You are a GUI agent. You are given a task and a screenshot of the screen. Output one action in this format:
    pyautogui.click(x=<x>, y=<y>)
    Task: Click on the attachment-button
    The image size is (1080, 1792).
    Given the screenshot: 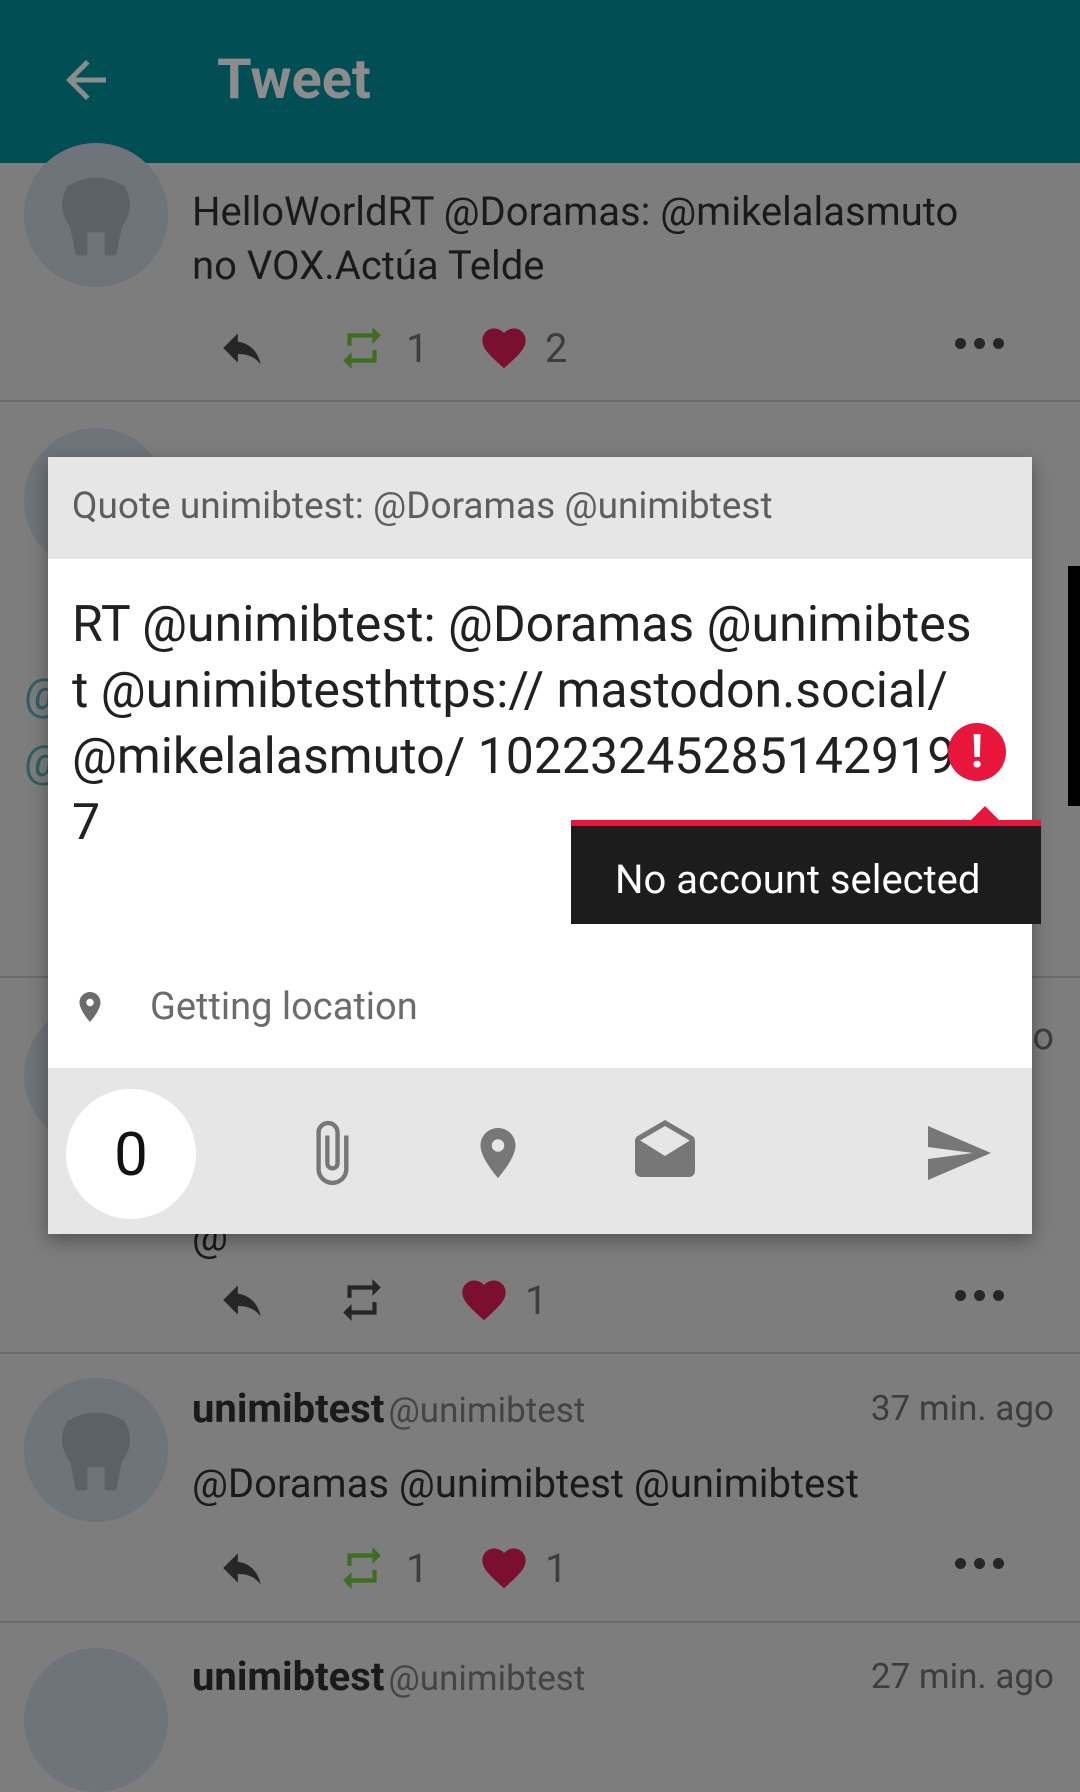 What is the action you would take?
    pyautogui.click(x=331, y=1153)
    